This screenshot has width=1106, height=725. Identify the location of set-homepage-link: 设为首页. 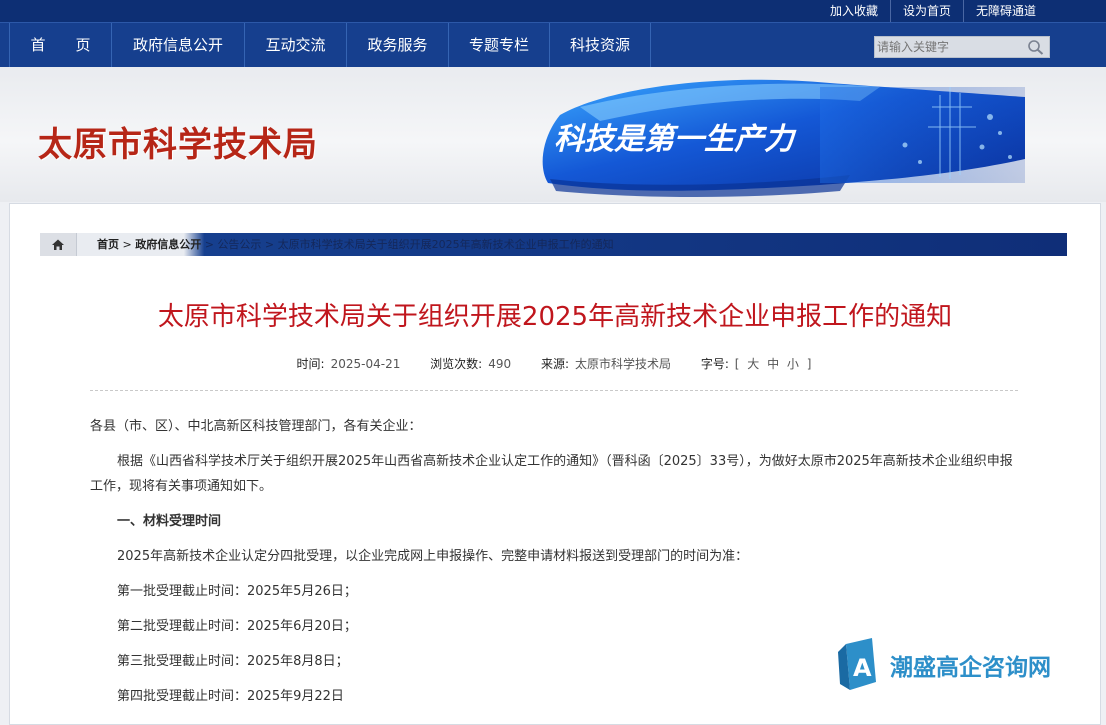
(926, 11).